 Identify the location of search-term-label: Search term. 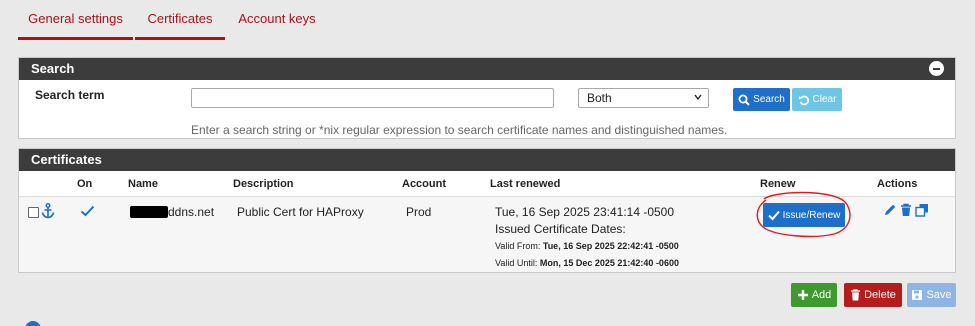
(70, 95).